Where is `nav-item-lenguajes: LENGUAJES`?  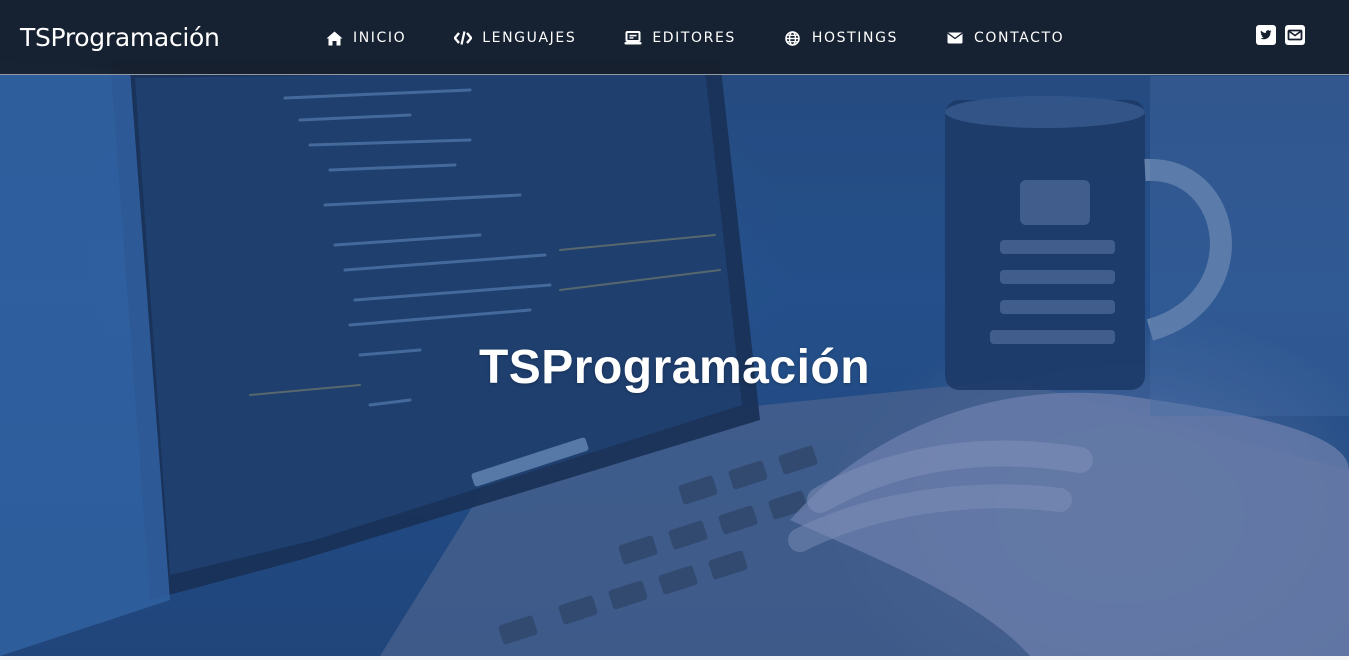
nav-item-lenguajes: LENGUAJES is located at coordinates (515, 38).